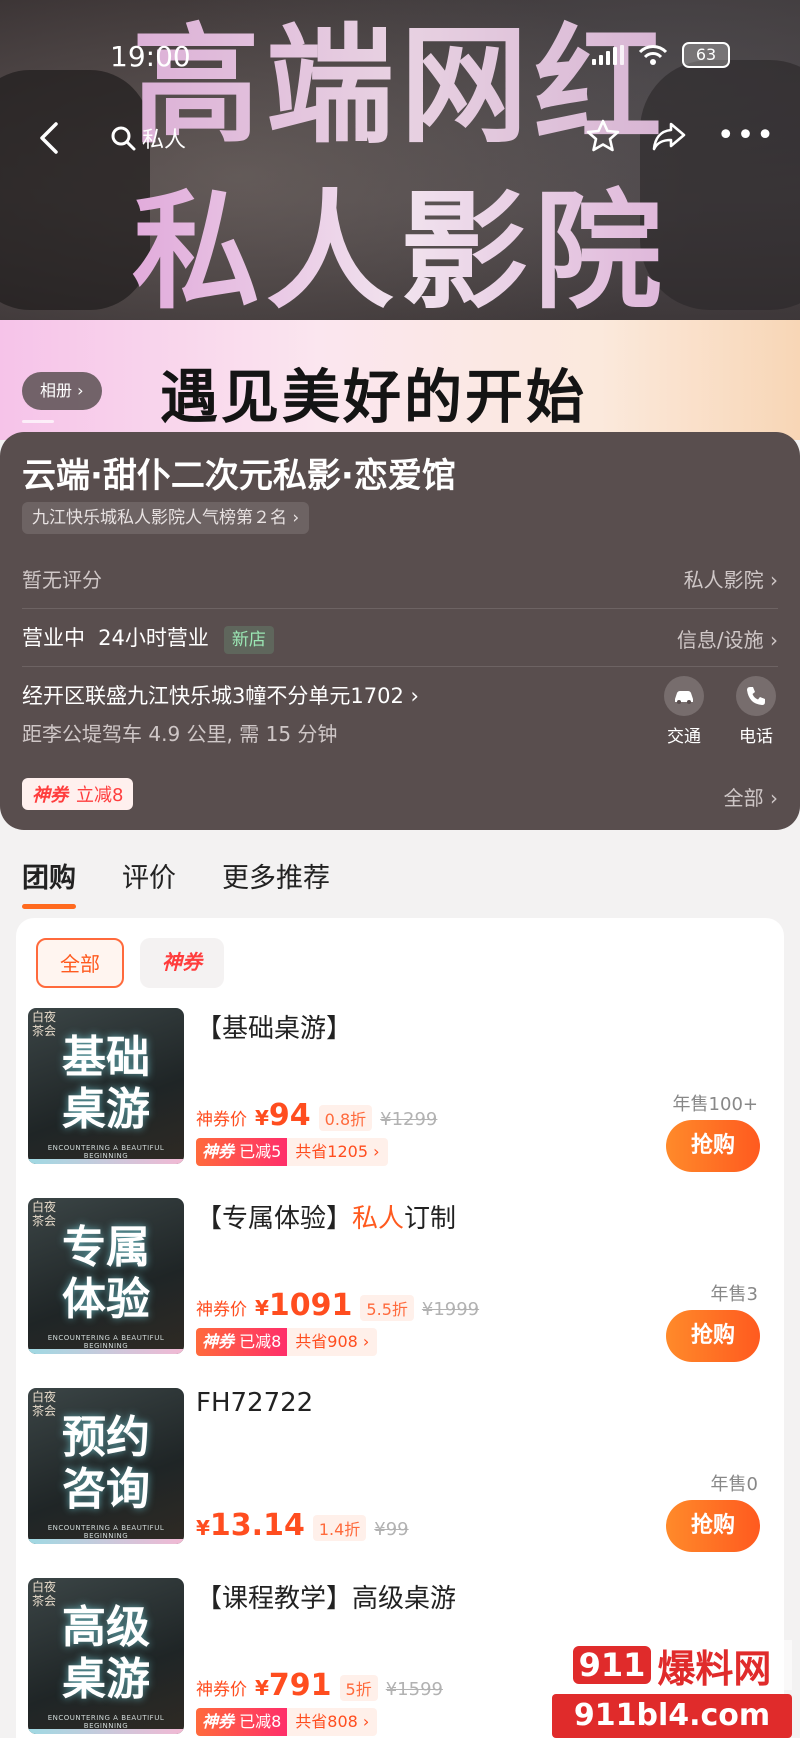  Describe the element at coordinates (248, 640) in the screenshot. I see `new-shop-badge: 新店` at that location.